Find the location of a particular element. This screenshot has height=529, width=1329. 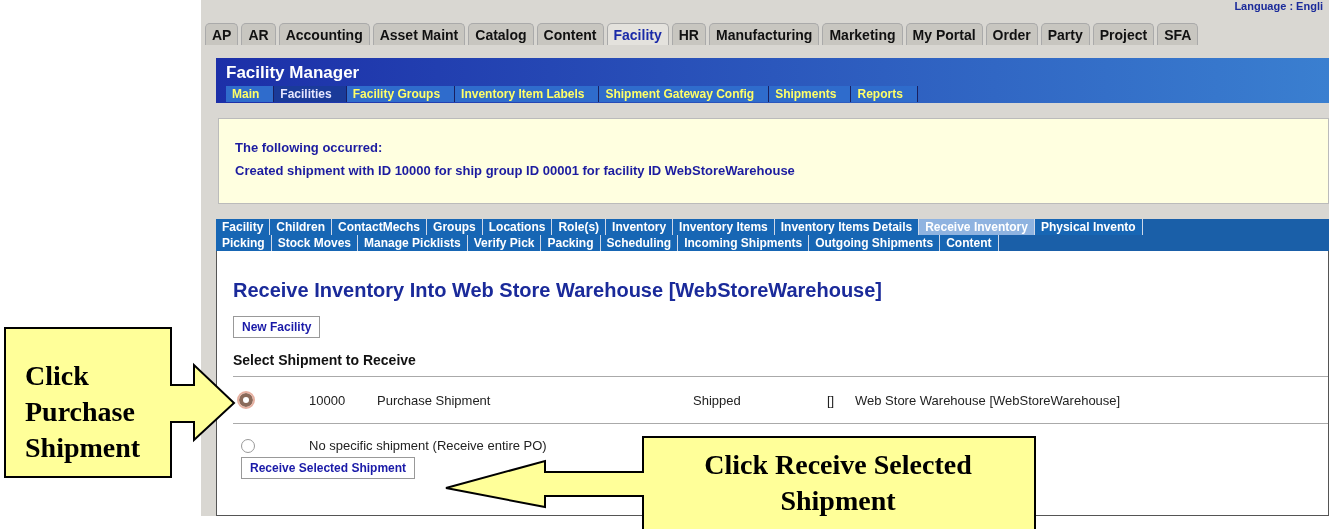

nav-link: Shipments is located at coordinates (810, 94).